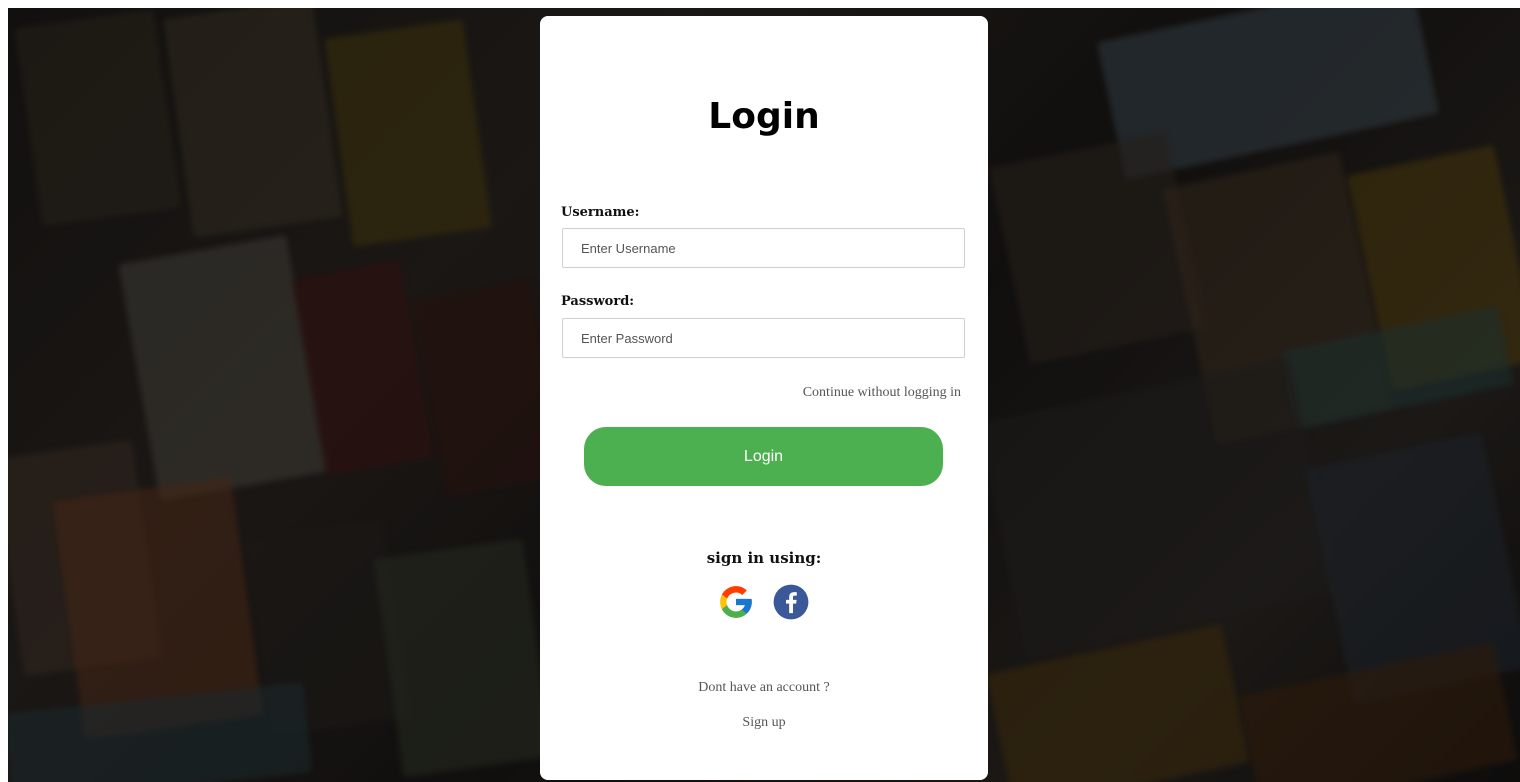  Describe the element at coordinates (763, 456) in the screenshot. I see `login-button: Login` at that location.